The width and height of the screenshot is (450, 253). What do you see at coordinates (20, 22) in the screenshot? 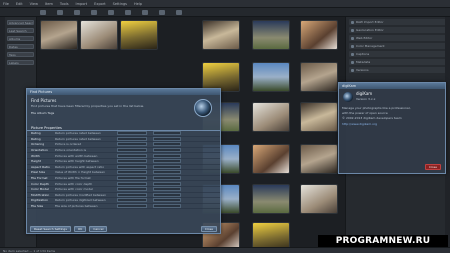
I see `sidebar-field-advanced-search: Advanced Search` at bounding box center [20, 22].